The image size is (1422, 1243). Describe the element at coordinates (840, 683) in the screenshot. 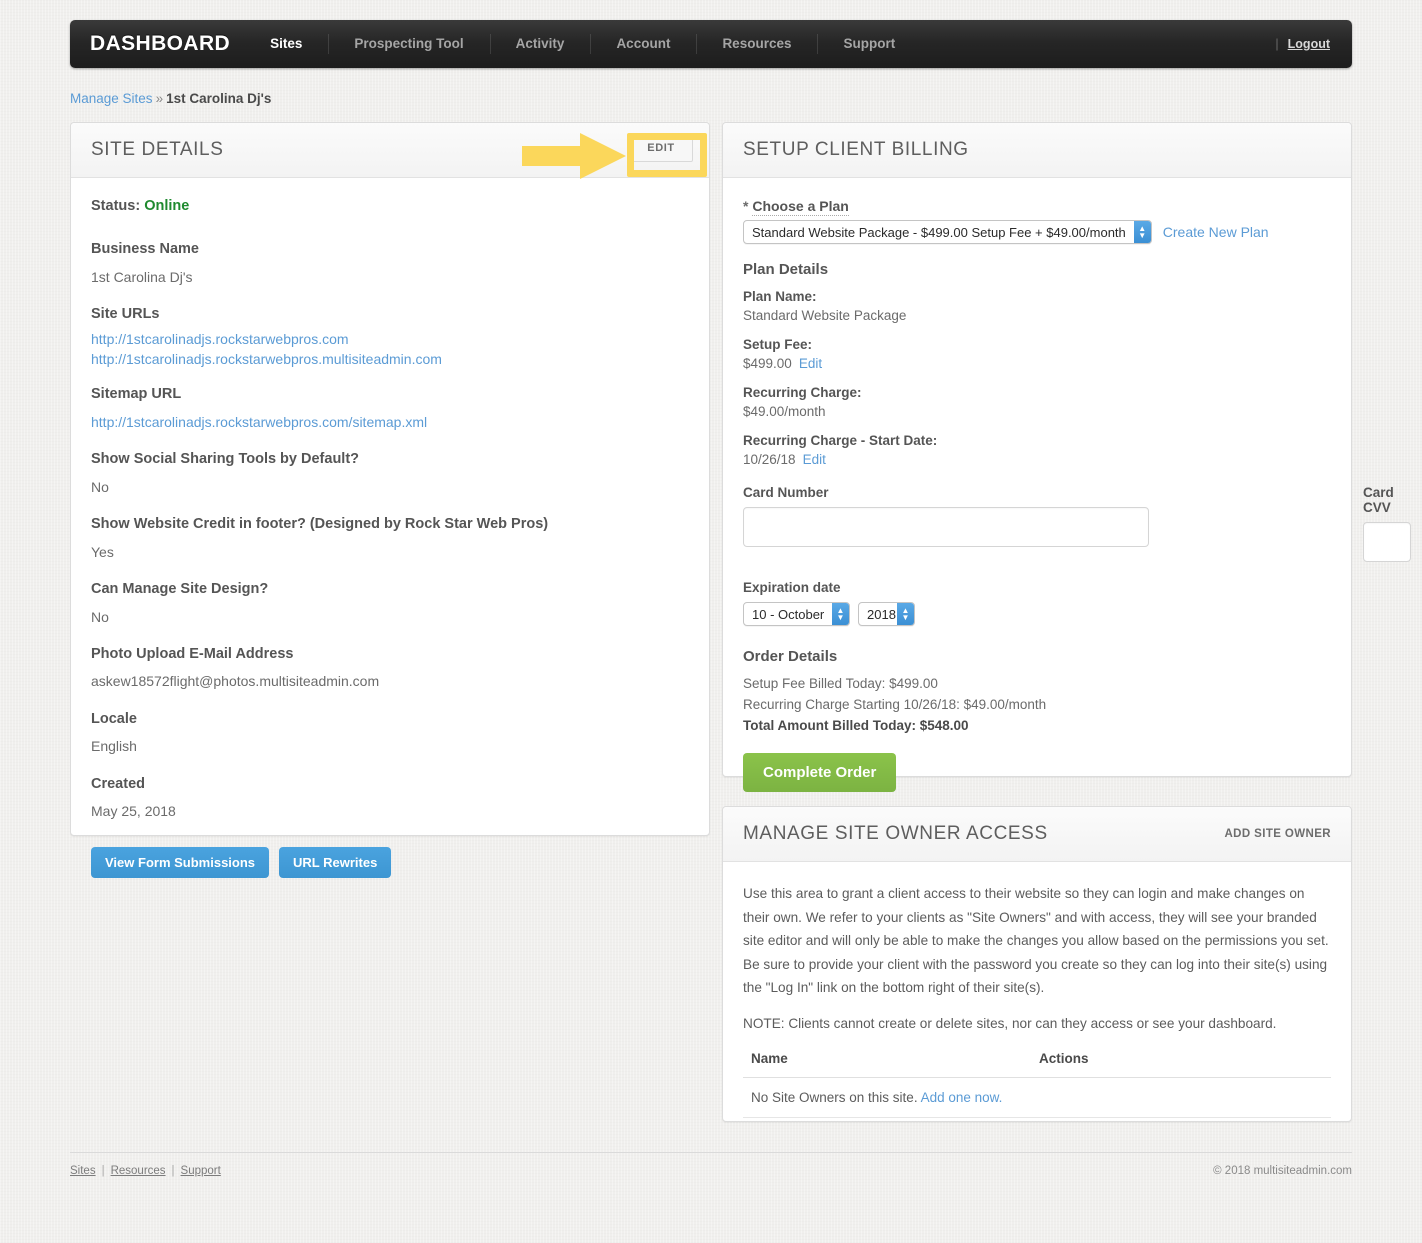

I see `order-line-setup-fee: Setup Fee Billed Today: $499.00` at that location.